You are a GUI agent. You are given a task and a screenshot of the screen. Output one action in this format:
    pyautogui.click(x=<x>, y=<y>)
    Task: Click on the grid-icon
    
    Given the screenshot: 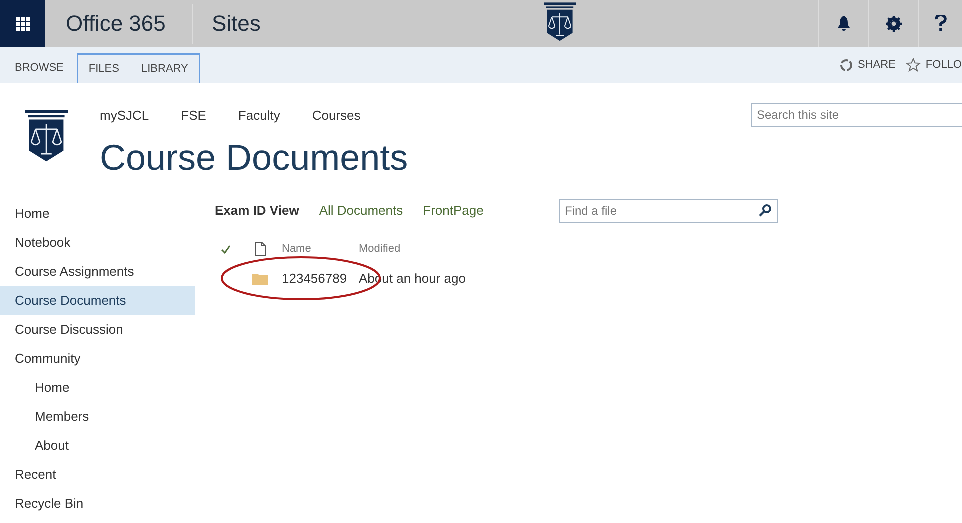 What is the action you would take?
    pyautogui.click(x=23, y=23)
    